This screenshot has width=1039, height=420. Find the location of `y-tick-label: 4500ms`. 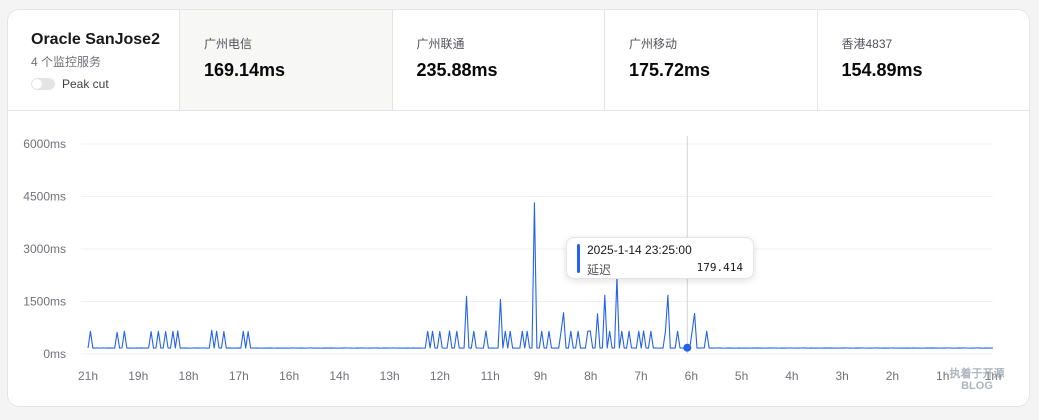

y-tick-label: 4500ms is located at coordinates (44, 197).